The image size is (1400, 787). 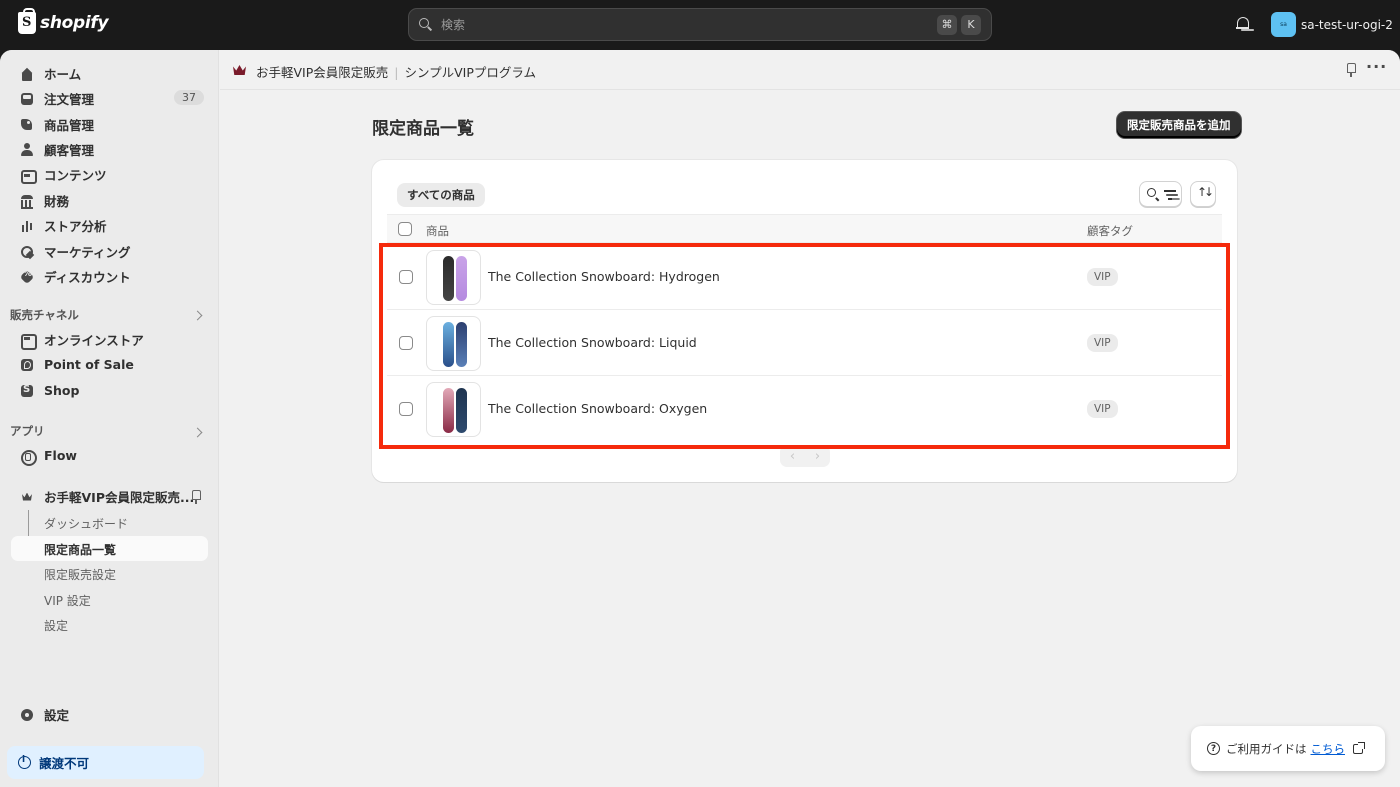 I want to click on sidebar-item-products: 商品管理, so click(x=109, y=124).